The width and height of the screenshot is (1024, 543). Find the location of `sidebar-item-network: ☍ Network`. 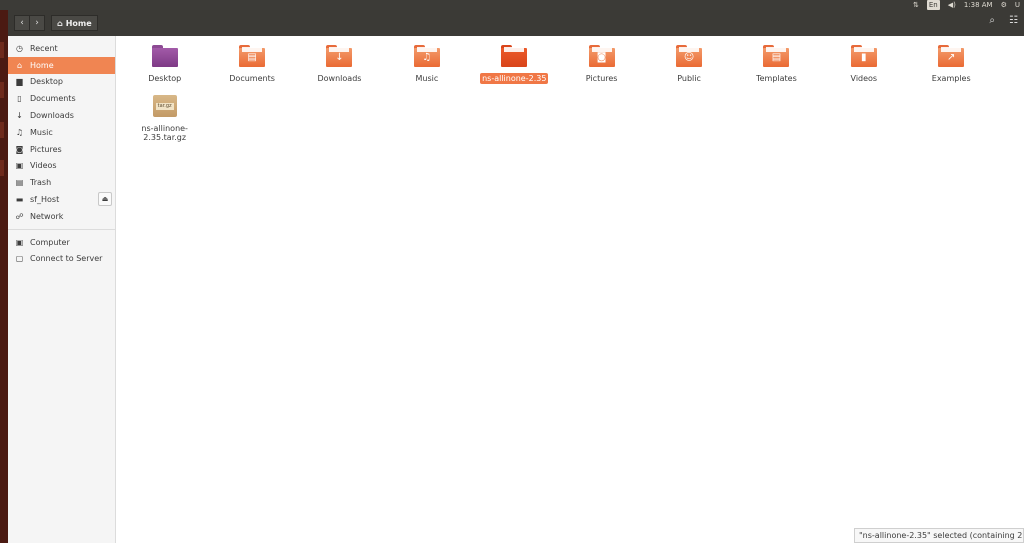

sidebar-item-network: ☍ Network is located at coordinates (61, 216).